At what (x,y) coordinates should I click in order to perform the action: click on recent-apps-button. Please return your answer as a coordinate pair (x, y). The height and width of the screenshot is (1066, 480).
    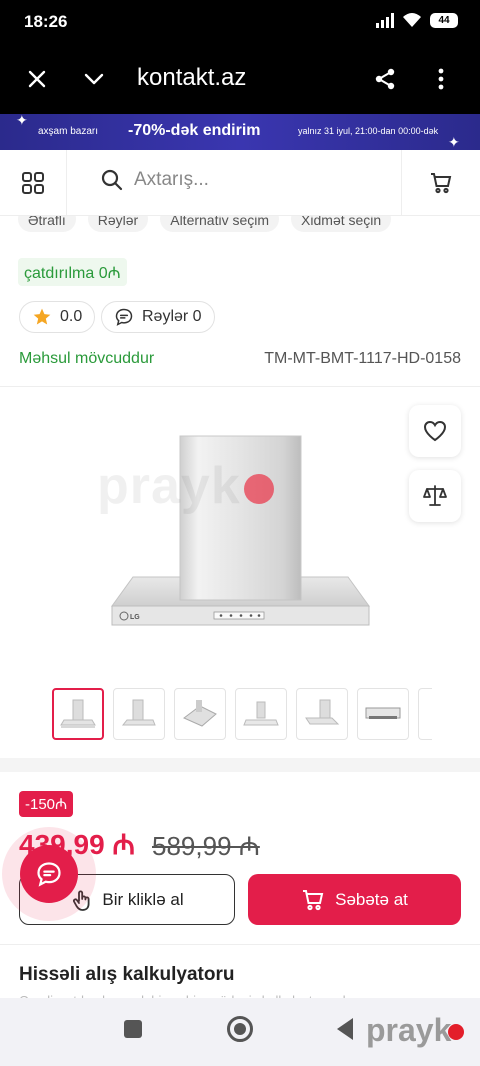
    Looking at the image, I should click on (133, 1029).